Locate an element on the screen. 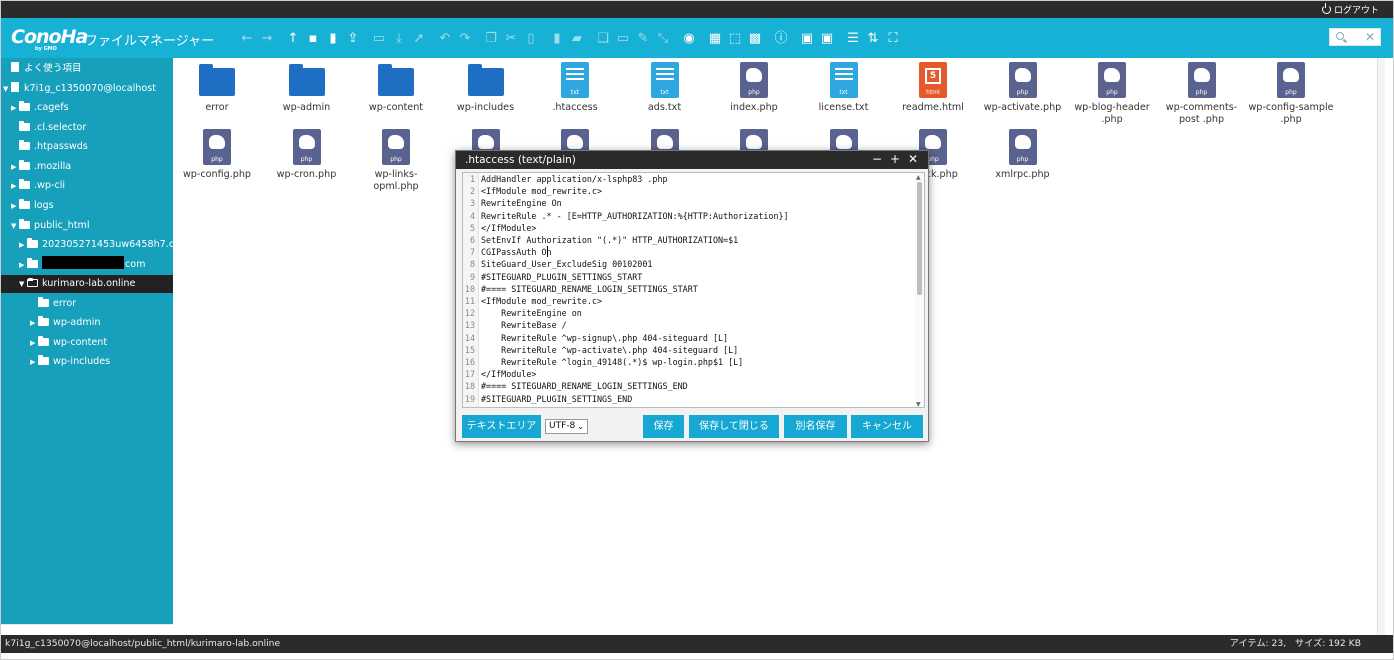 The width and height of the screenshot is (1394, 660). code-line: RewriteEngine on is located at coordinates (531, 313).